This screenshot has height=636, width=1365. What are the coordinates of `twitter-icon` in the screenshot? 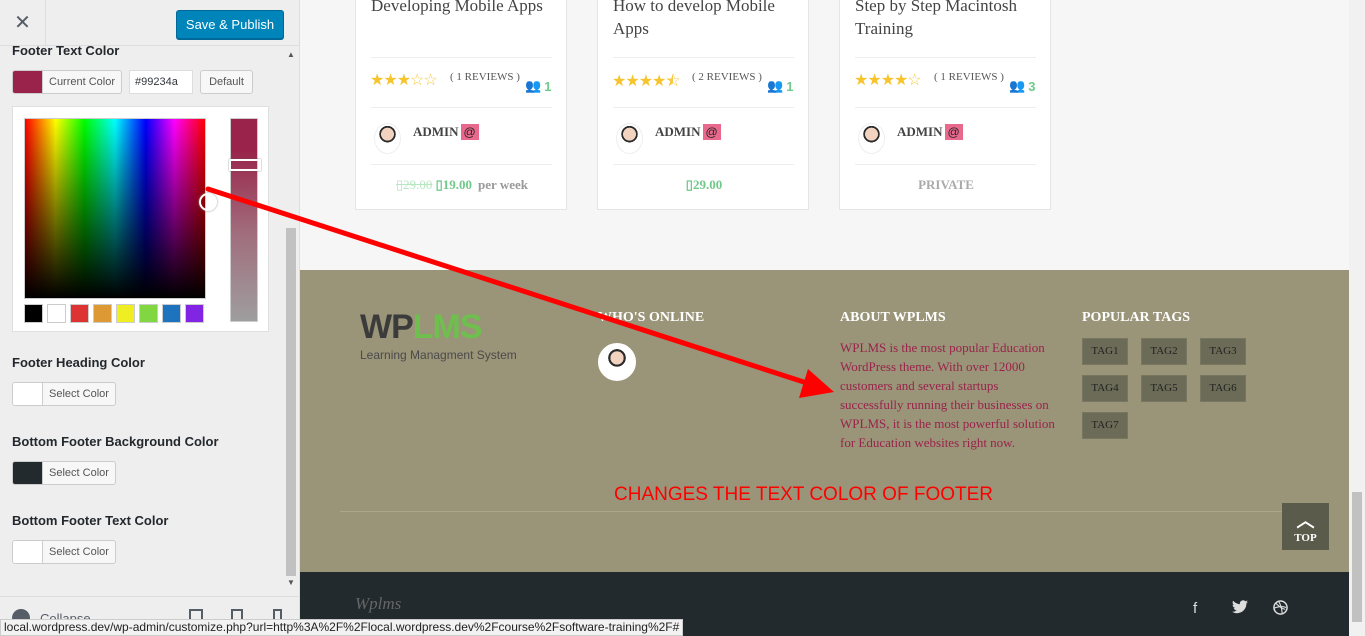 It's located at (1240, 609).